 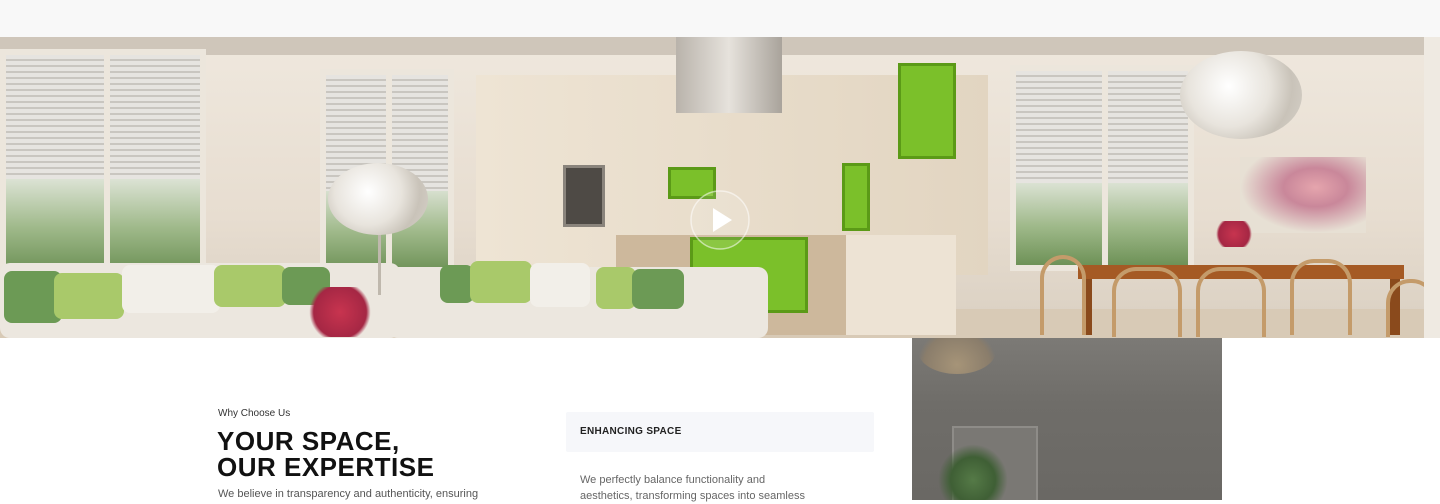 I want to click on wall-edge, so click(x=1432, y=187).